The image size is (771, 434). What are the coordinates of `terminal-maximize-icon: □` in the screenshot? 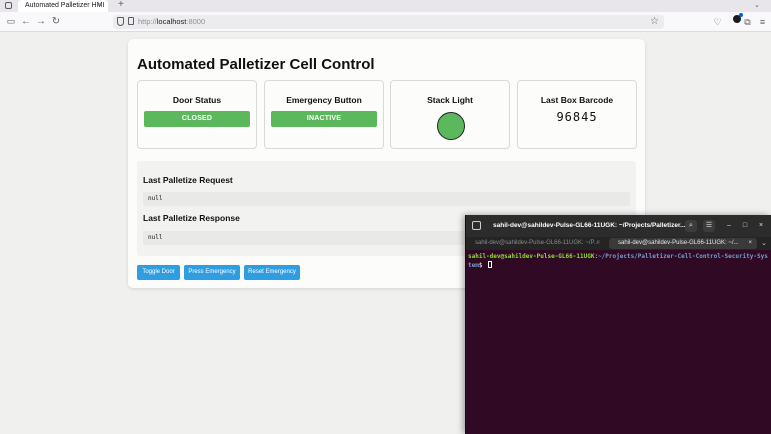 It's located at (745, 226).